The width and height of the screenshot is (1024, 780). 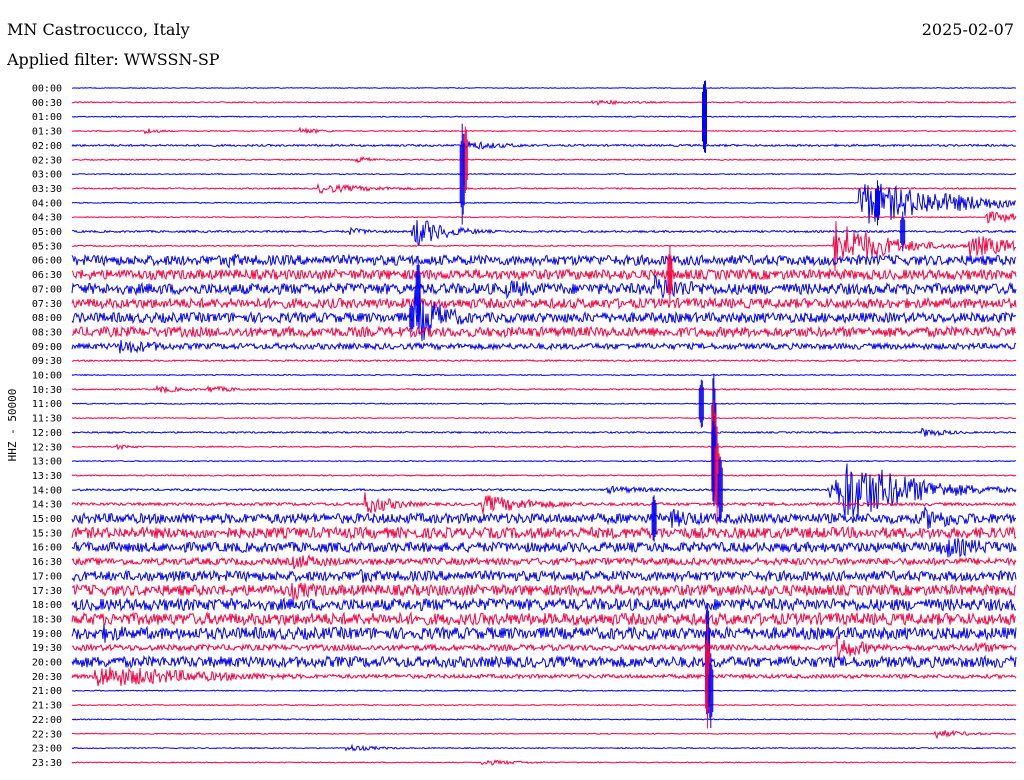 I want to click on time-tick-label: 05:00, so click(x=47, y=232).